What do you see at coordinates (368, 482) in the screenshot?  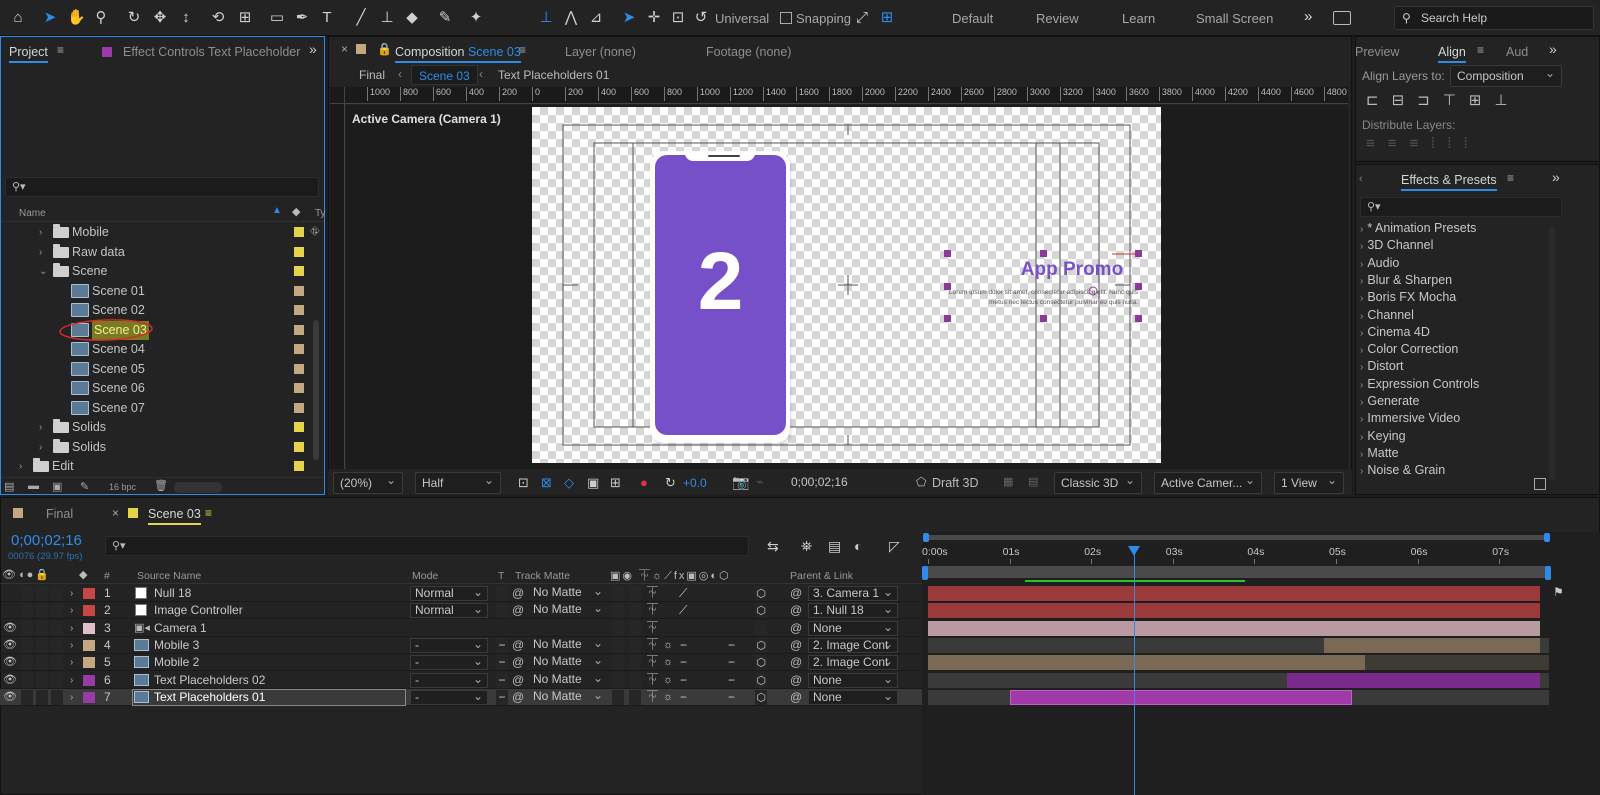 I see `zoom-dropdown: (20%)` at bounding box center [368, 482].